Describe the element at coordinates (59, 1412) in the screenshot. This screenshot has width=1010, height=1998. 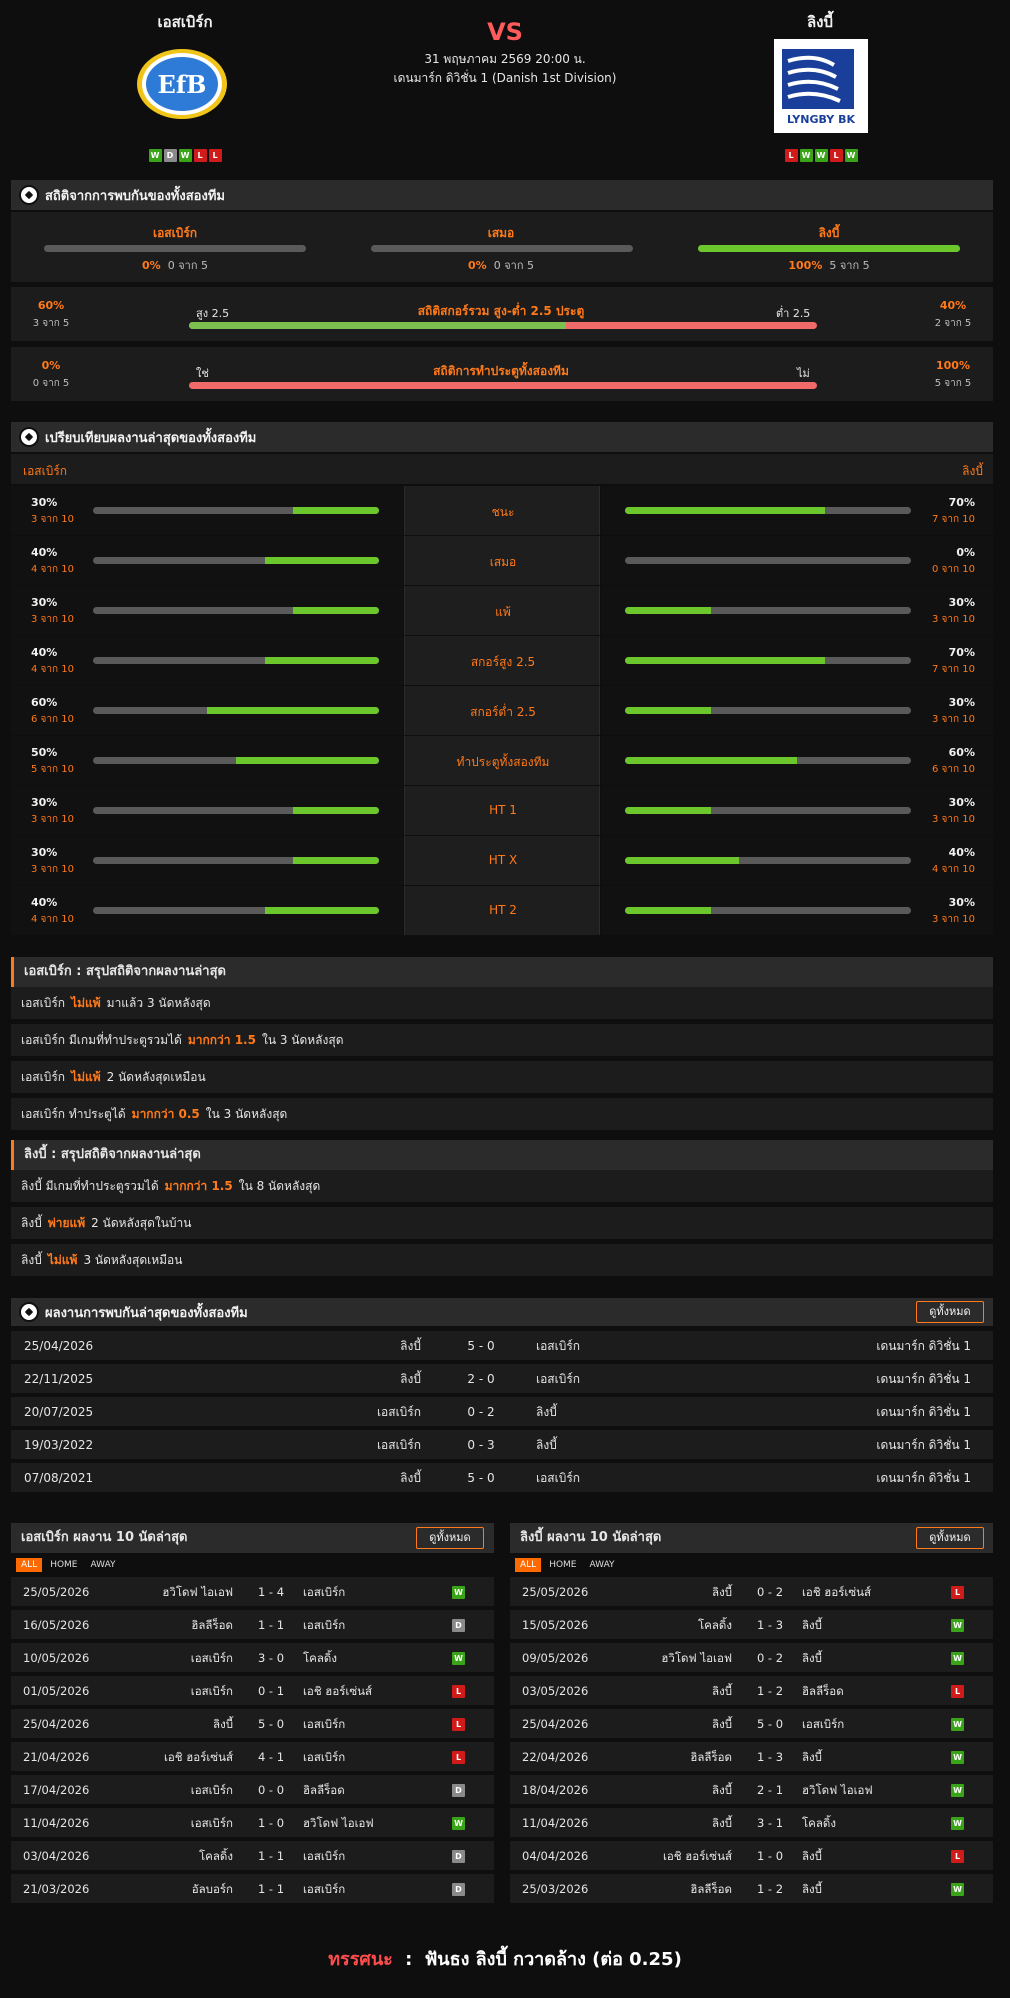
I see `match-date: 20/07/2025` at that location.